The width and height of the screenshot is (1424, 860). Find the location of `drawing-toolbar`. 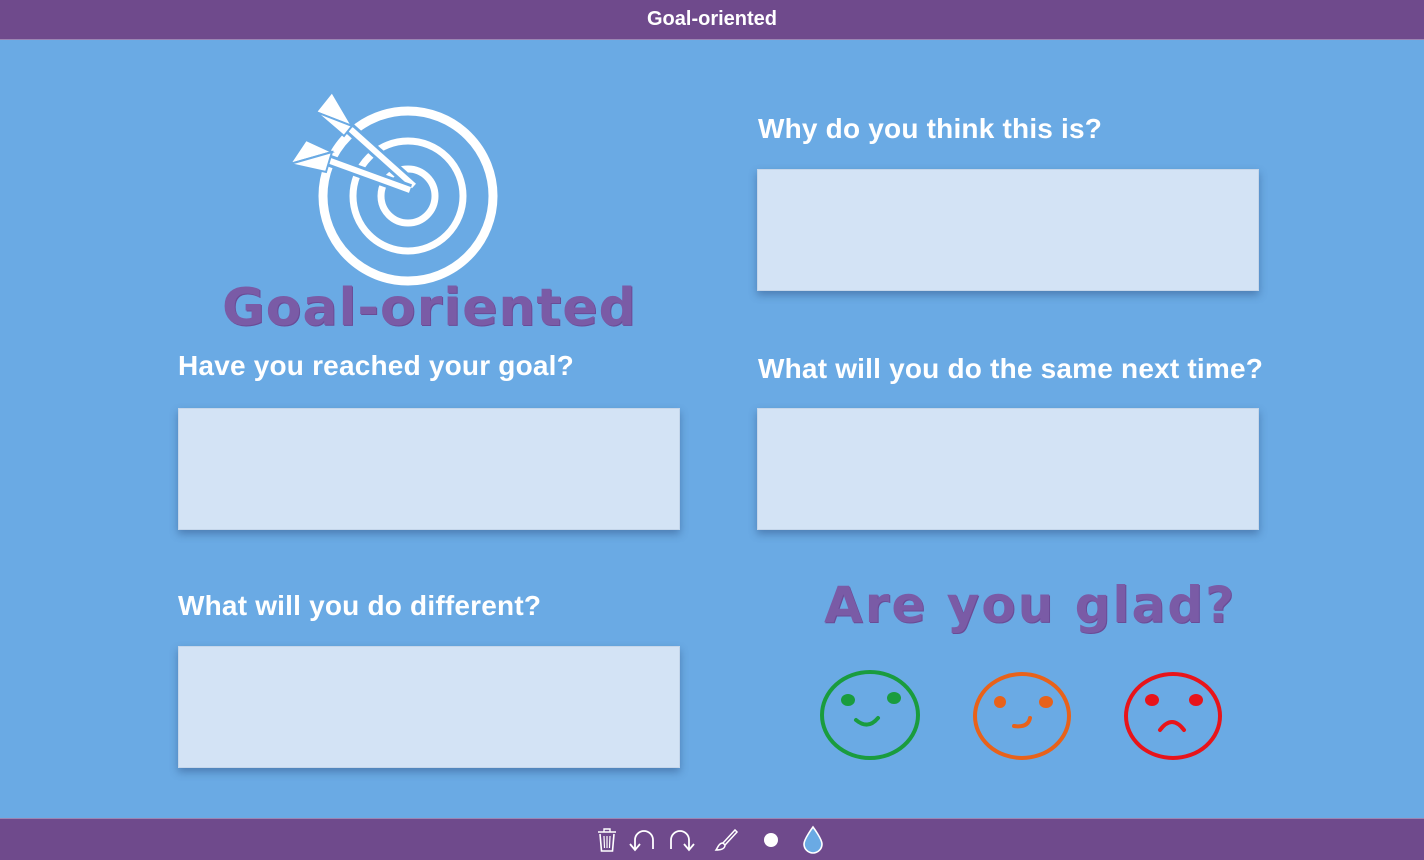

drawing-toolbar is located at coordinates (712, 839).